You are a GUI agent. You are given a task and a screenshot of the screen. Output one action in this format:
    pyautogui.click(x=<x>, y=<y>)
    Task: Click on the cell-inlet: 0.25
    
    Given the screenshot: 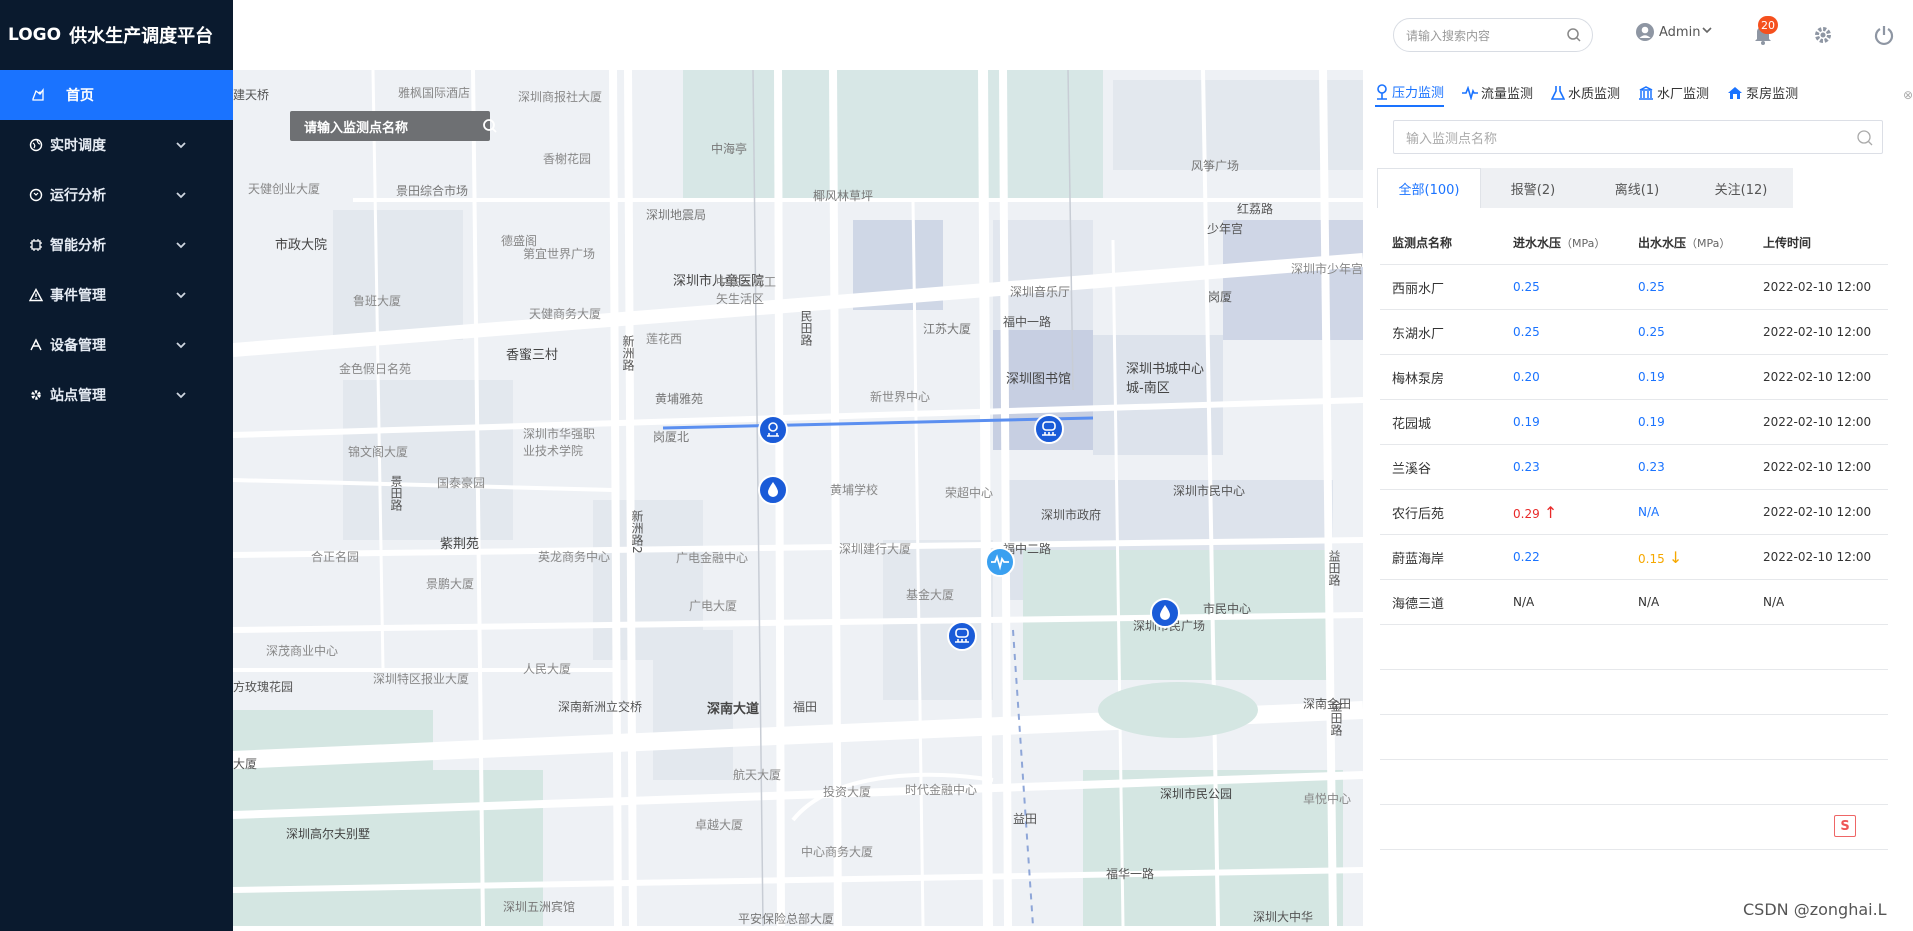 What is the action you would take?
    pyautogui.click(x=1575, y=287)
    